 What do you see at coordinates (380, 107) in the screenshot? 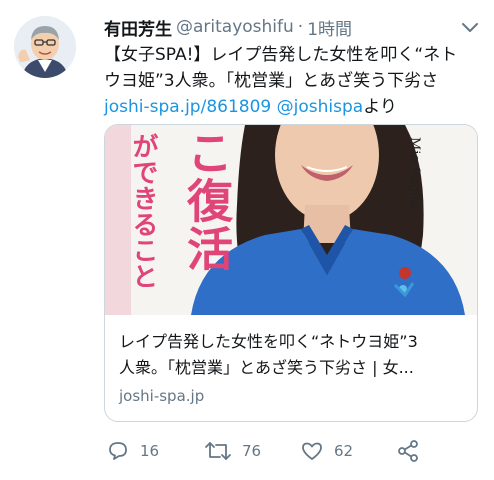
I see `link-suffix: より` at bounding box center [380, 107].